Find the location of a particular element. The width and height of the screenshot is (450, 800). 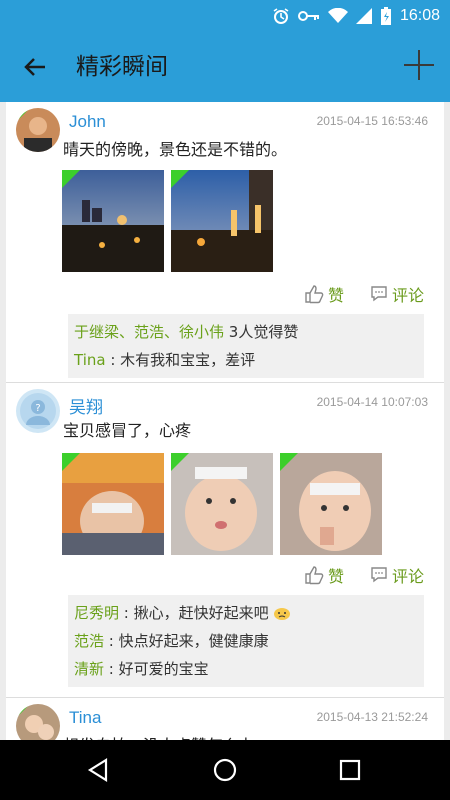

commenter-name: 尼秀明 is located at coordinates (96, 613).